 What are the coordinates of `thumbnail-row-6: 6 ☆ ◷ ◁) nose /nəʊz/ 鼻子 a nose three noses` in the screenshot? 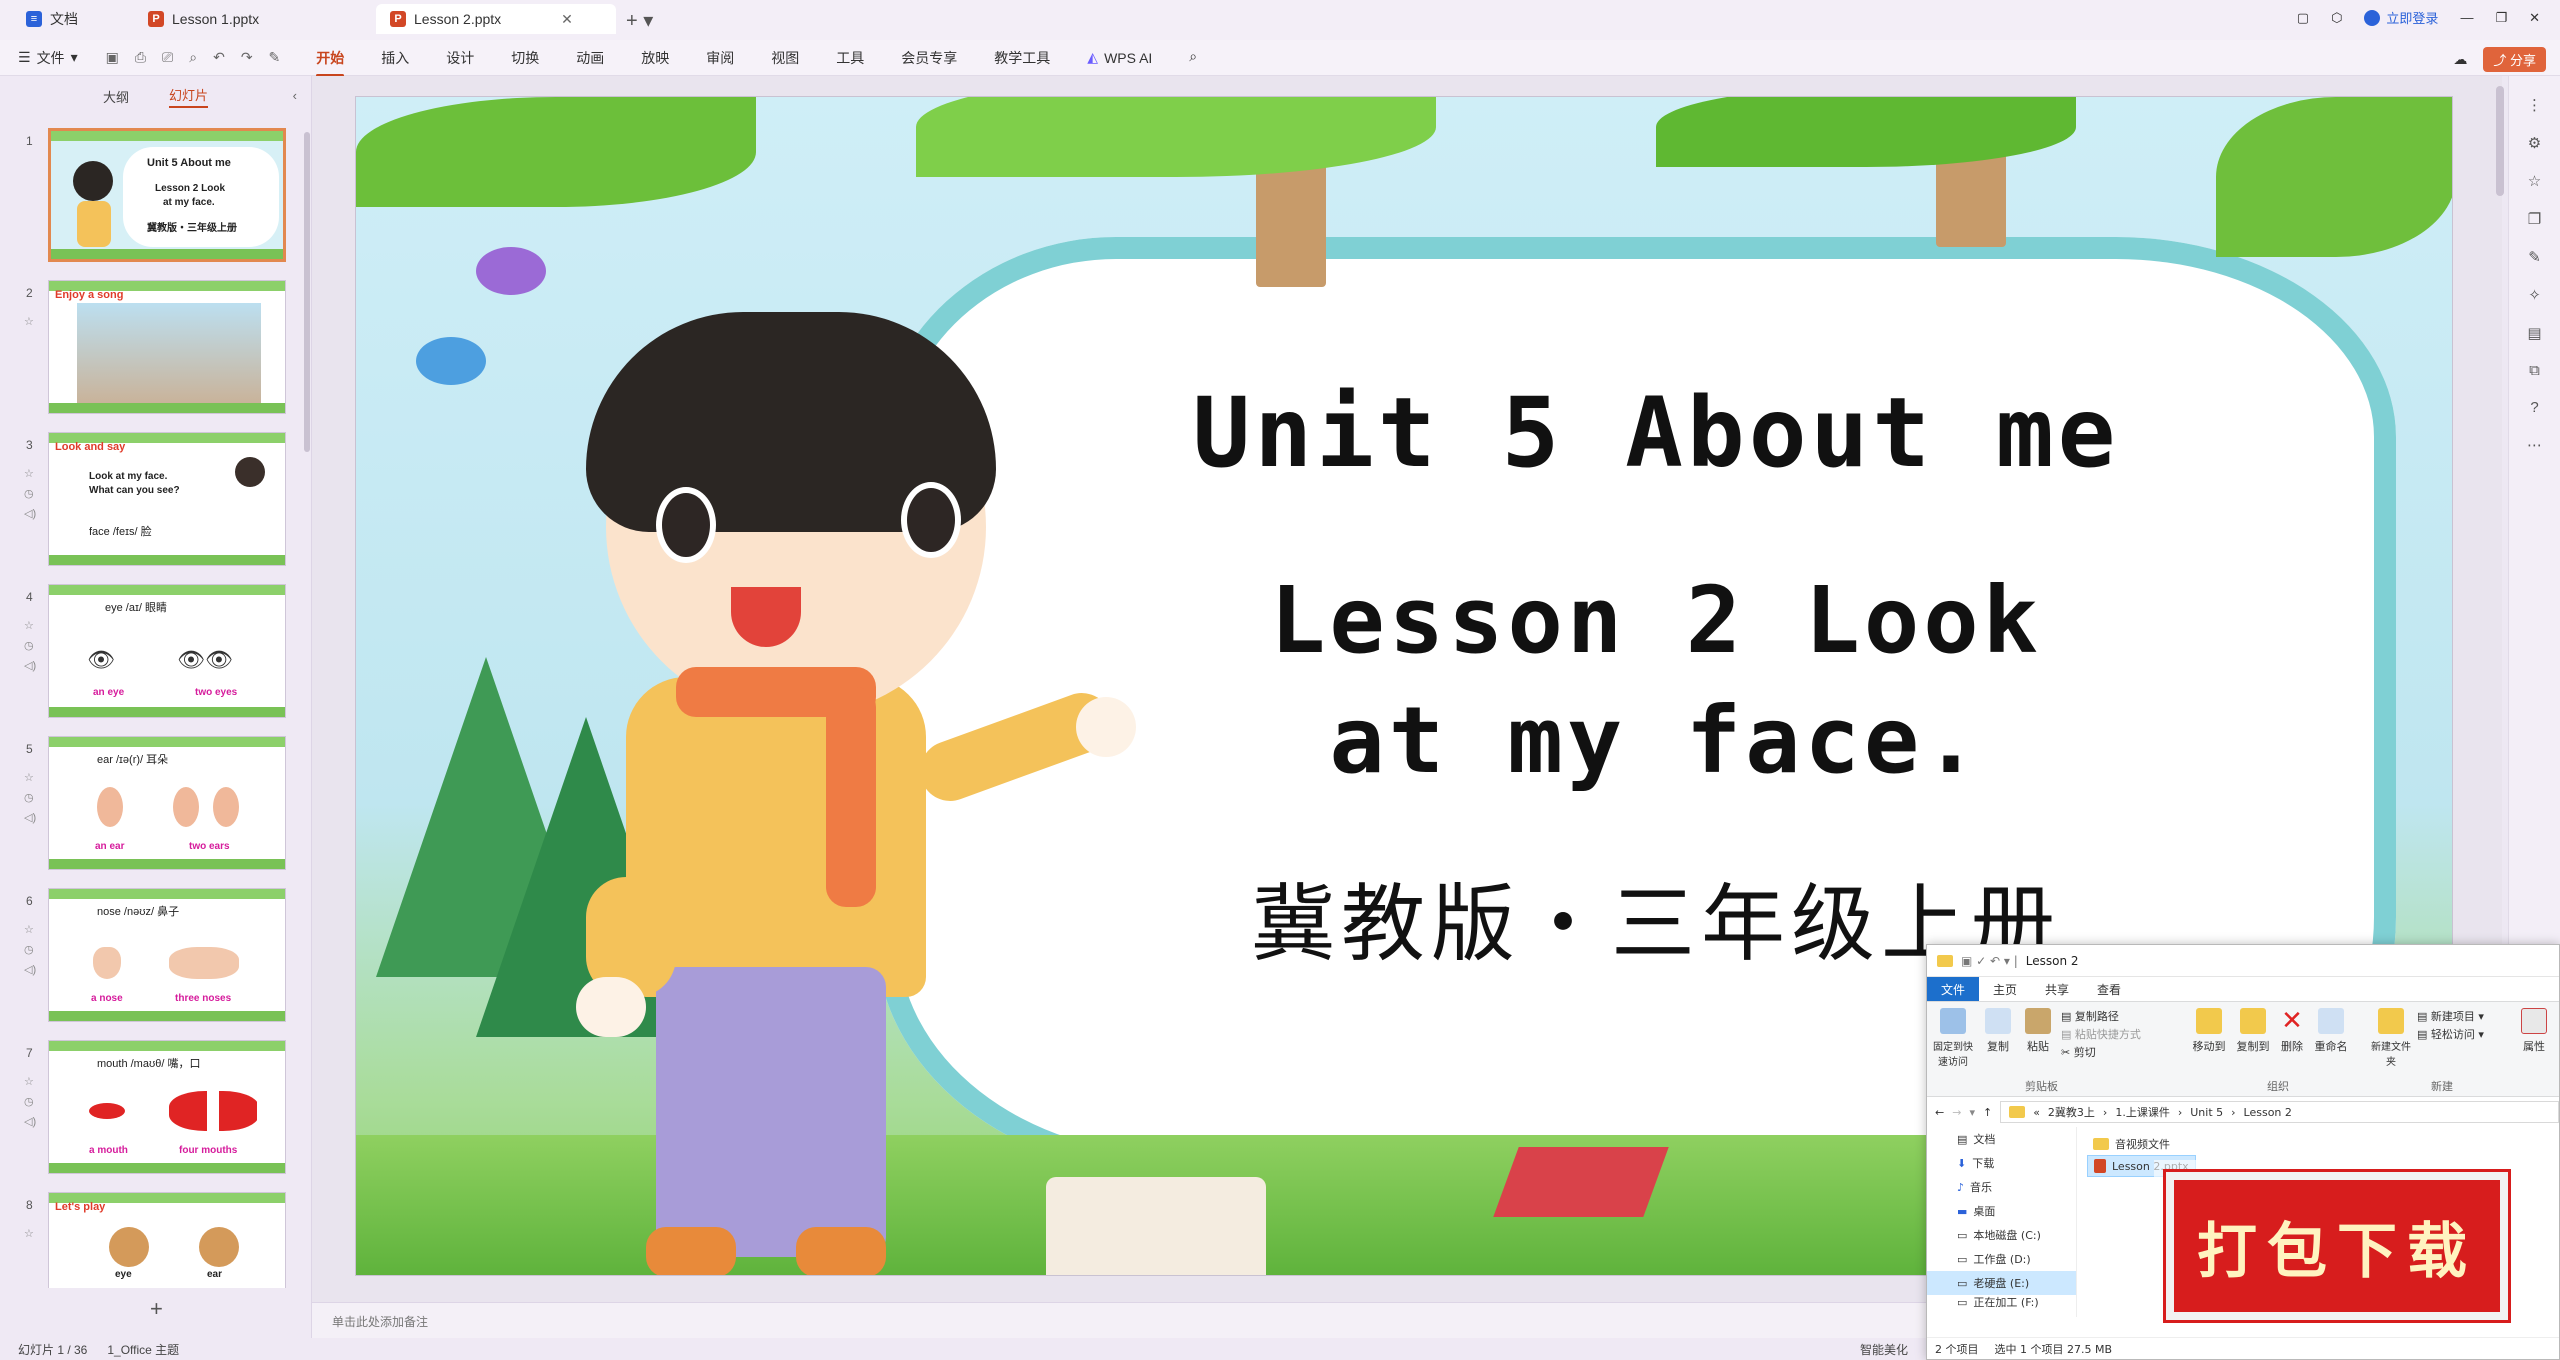 It's located at (156, 958).